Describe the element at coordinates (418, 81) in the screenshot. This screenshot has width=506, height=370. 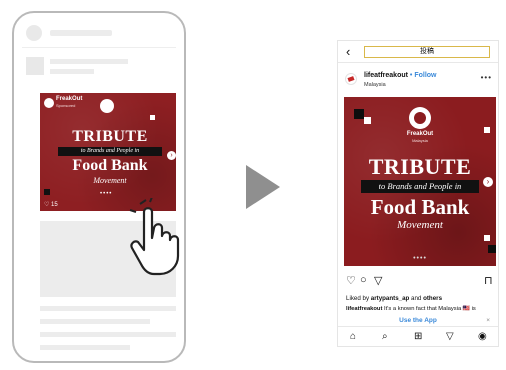
I see `post-user-row: lifeatfreakout • Follow Malaysia •••` at that location.